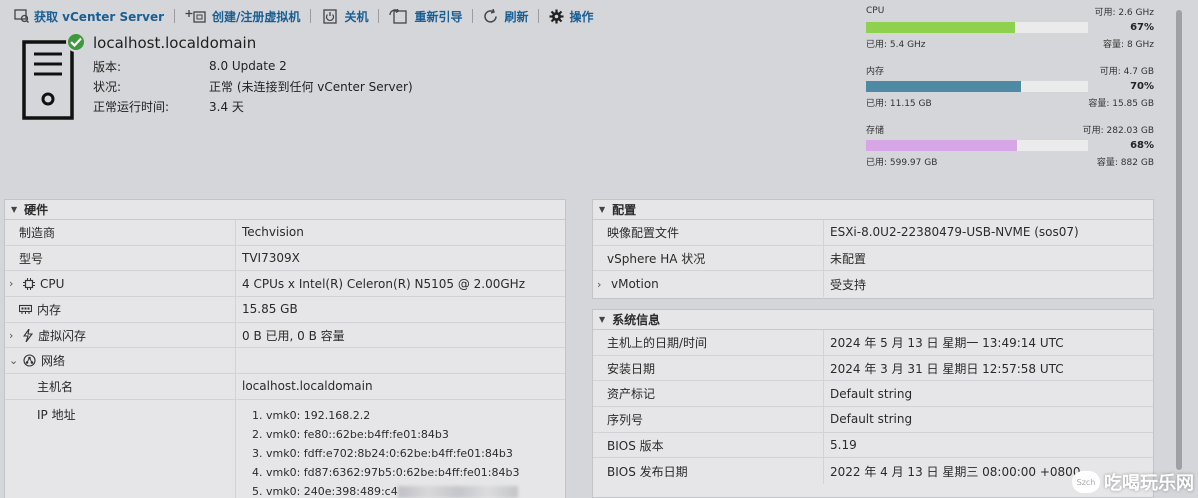  I want to click on chevron-down-icon: ⌄, so click(15, 360).